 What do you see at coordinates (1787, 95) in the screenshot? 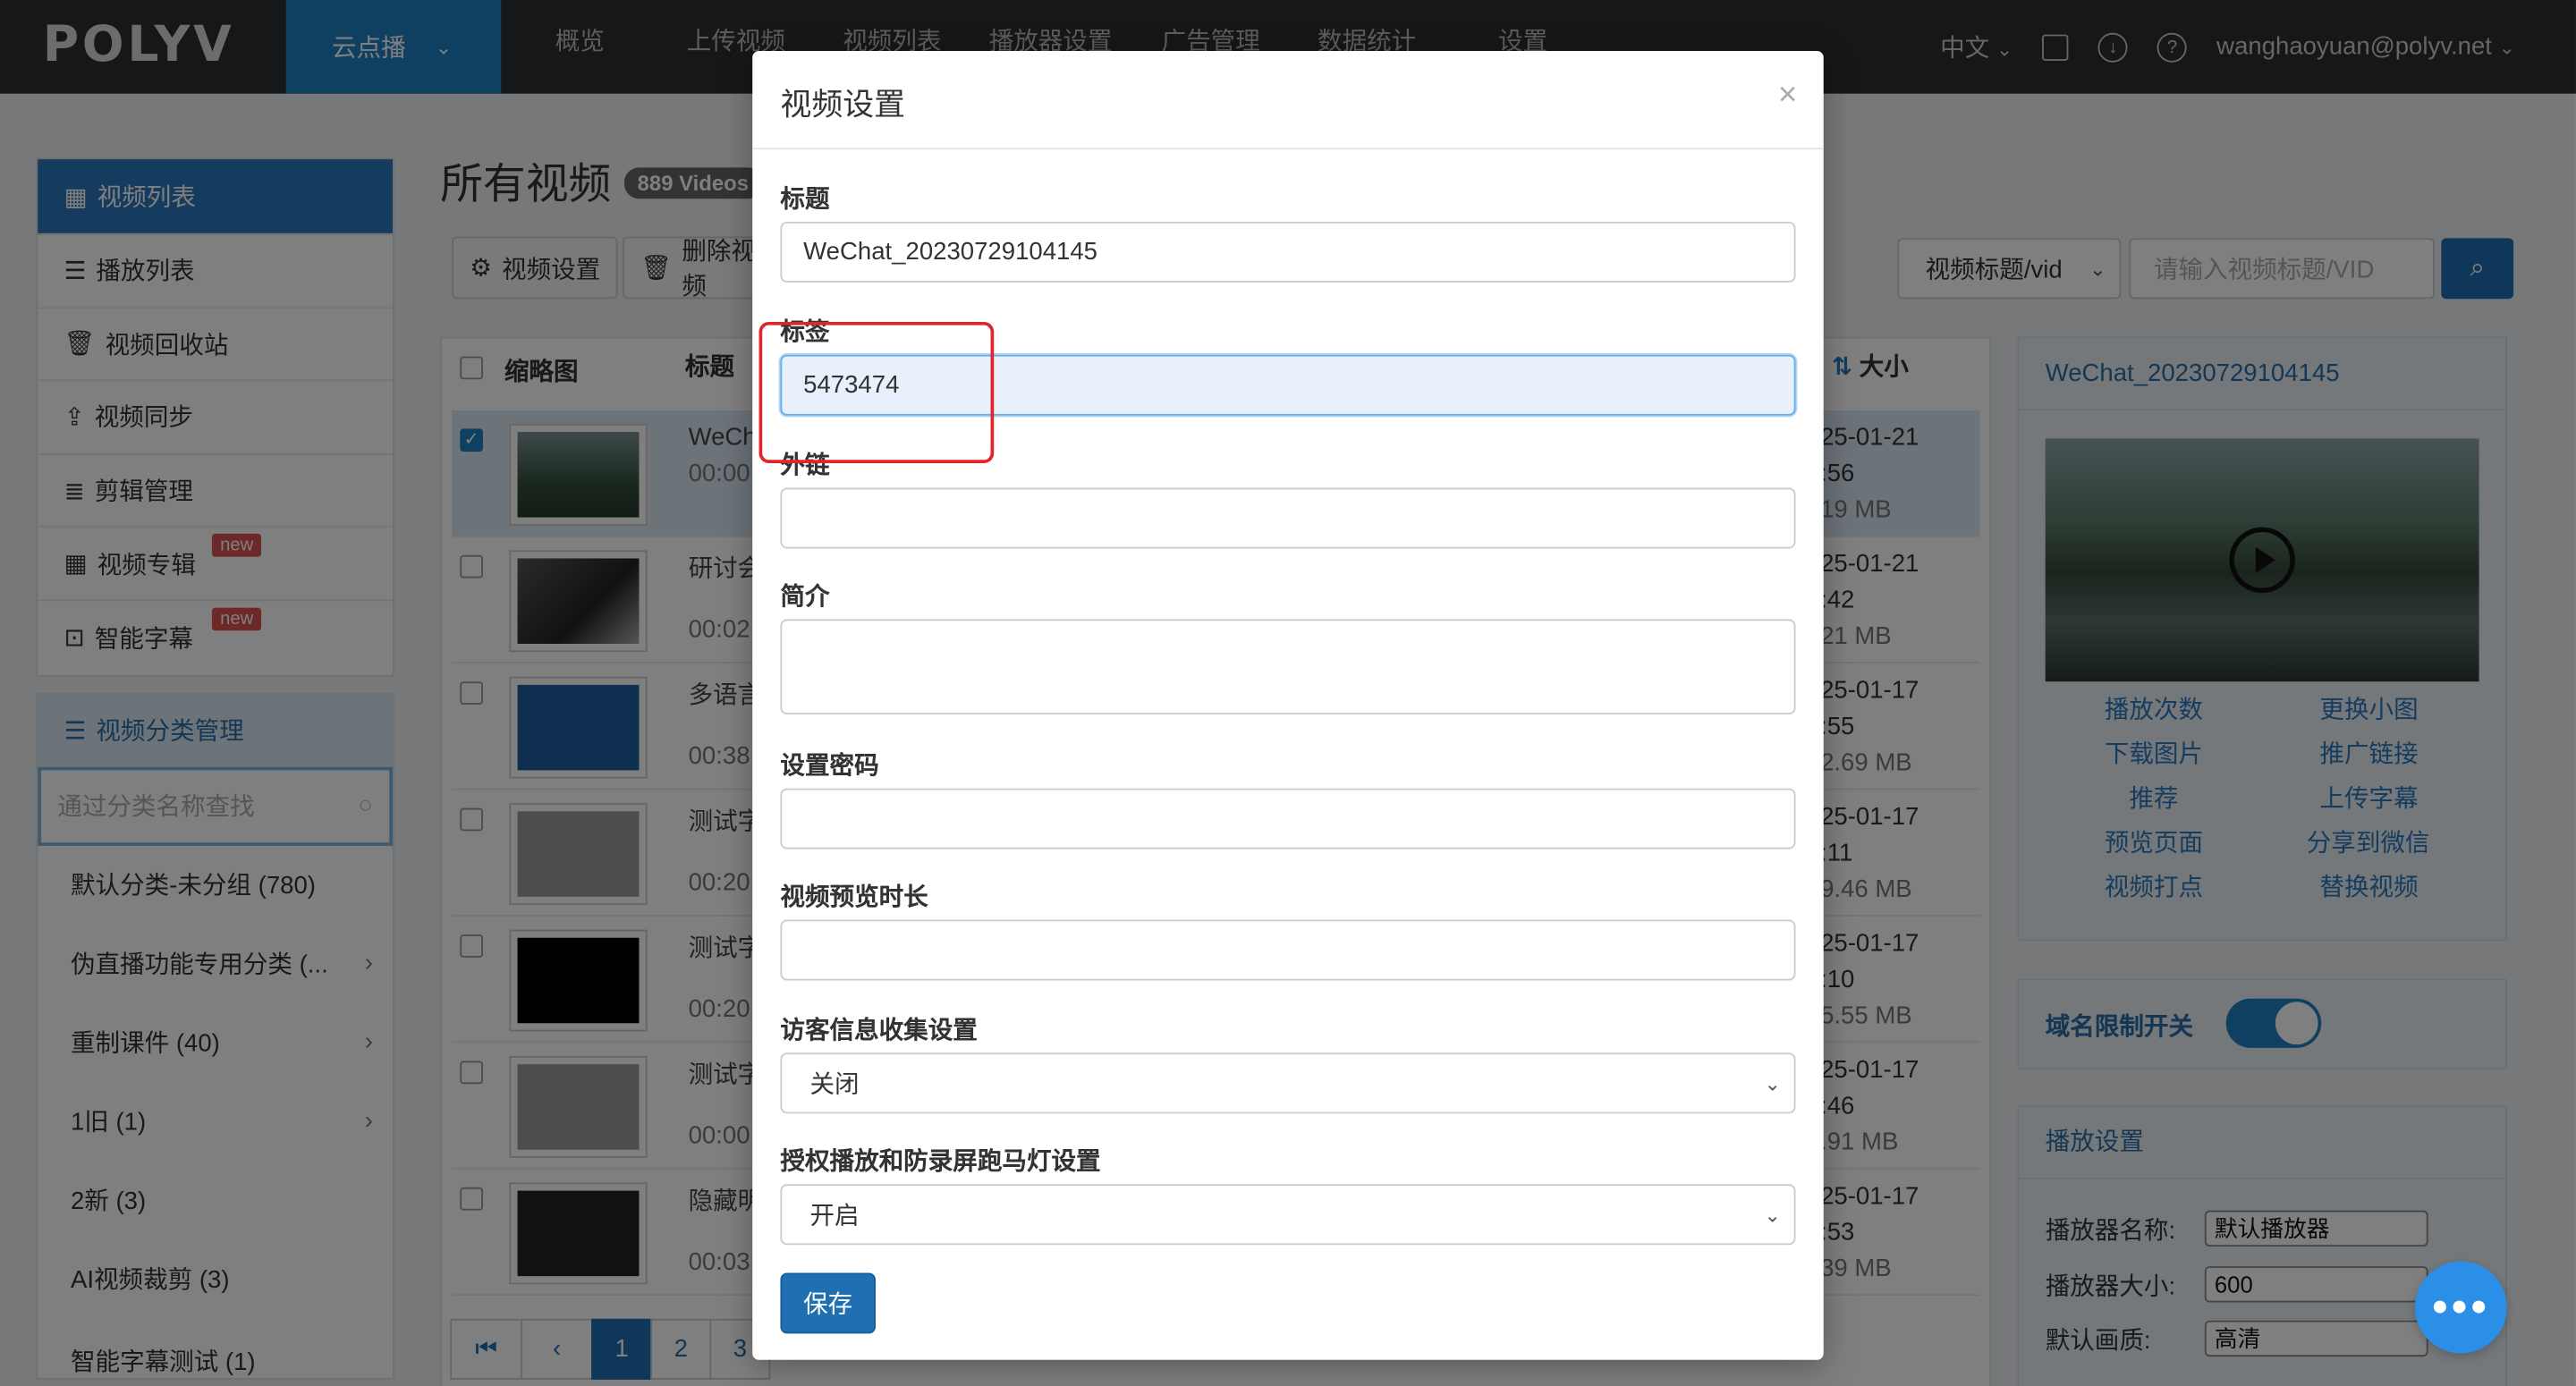
I see `close-icon: ×` at bounding box center [1787, 95].